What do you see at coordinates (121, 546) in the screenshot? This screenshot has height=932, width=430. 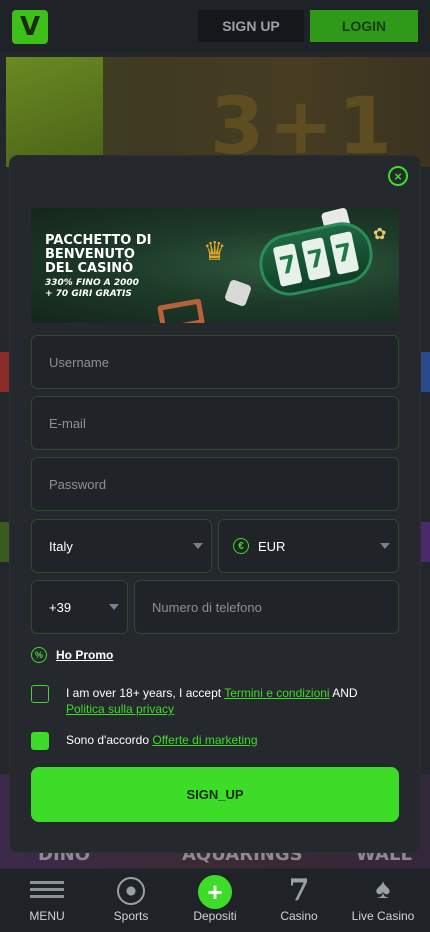 I see `country-select: Italy` at bounding box center [121, 546].